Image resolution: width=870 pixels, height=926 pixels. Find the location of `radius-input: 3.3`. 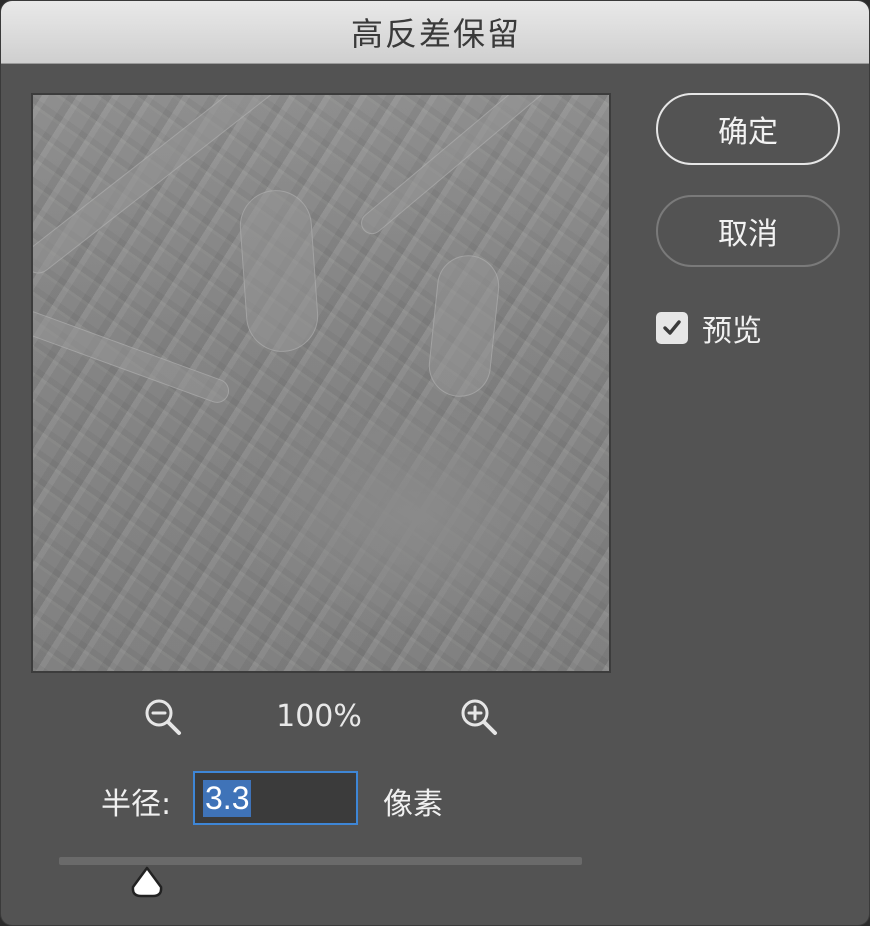

radius-input: 3.3 is located at coordinates (275, 798).